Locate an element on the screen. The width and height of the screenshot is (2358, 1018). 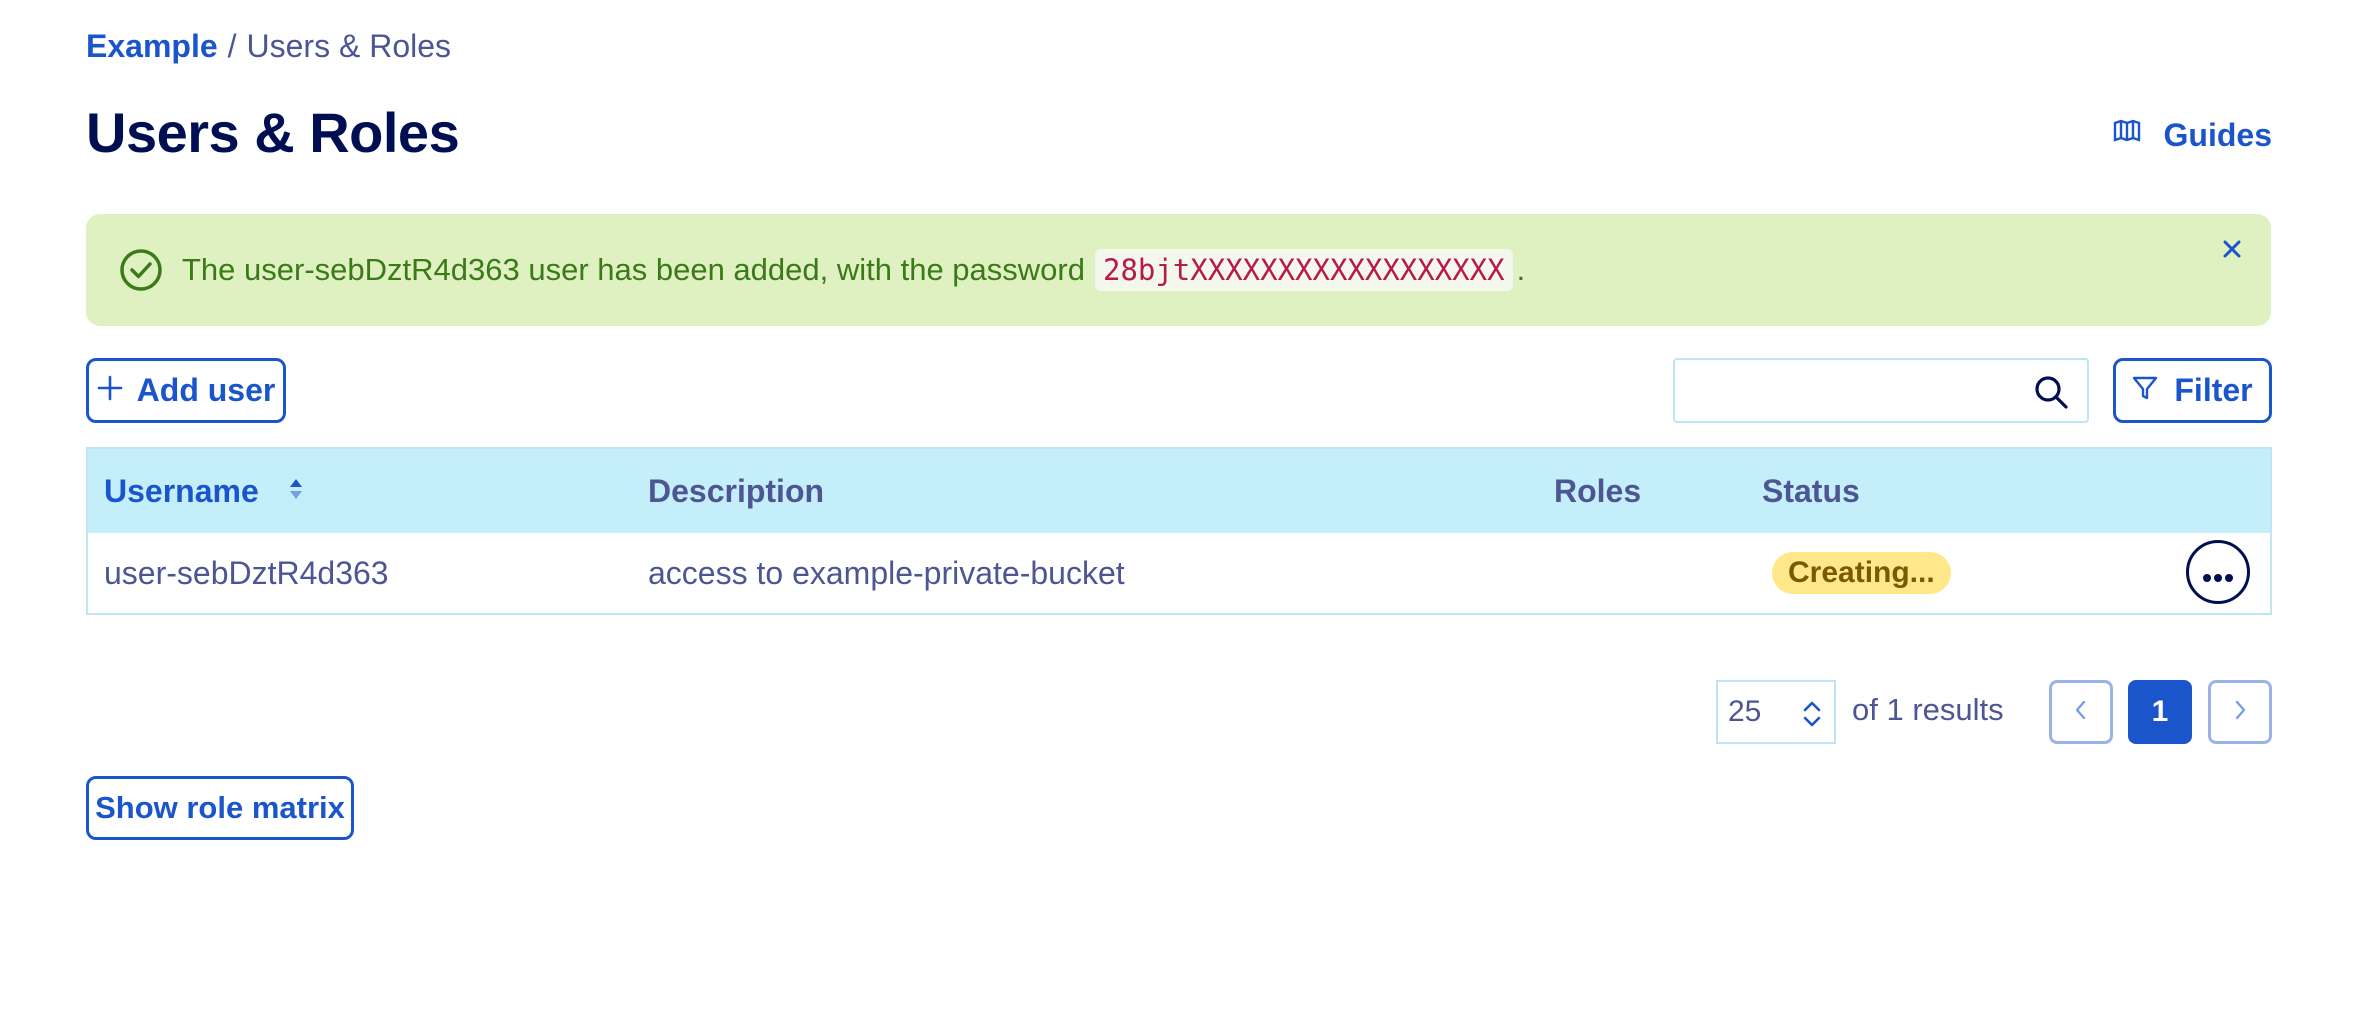
row-actions-button is located at coordinates (2218, 572).